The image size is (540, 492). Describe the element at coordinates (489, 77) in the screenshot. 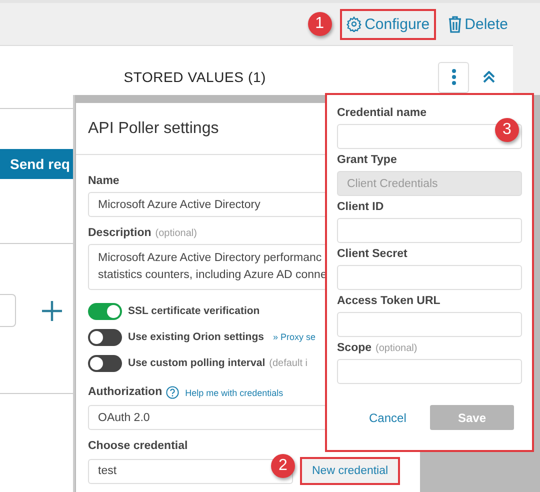

I see `collapse-icon` at that location.